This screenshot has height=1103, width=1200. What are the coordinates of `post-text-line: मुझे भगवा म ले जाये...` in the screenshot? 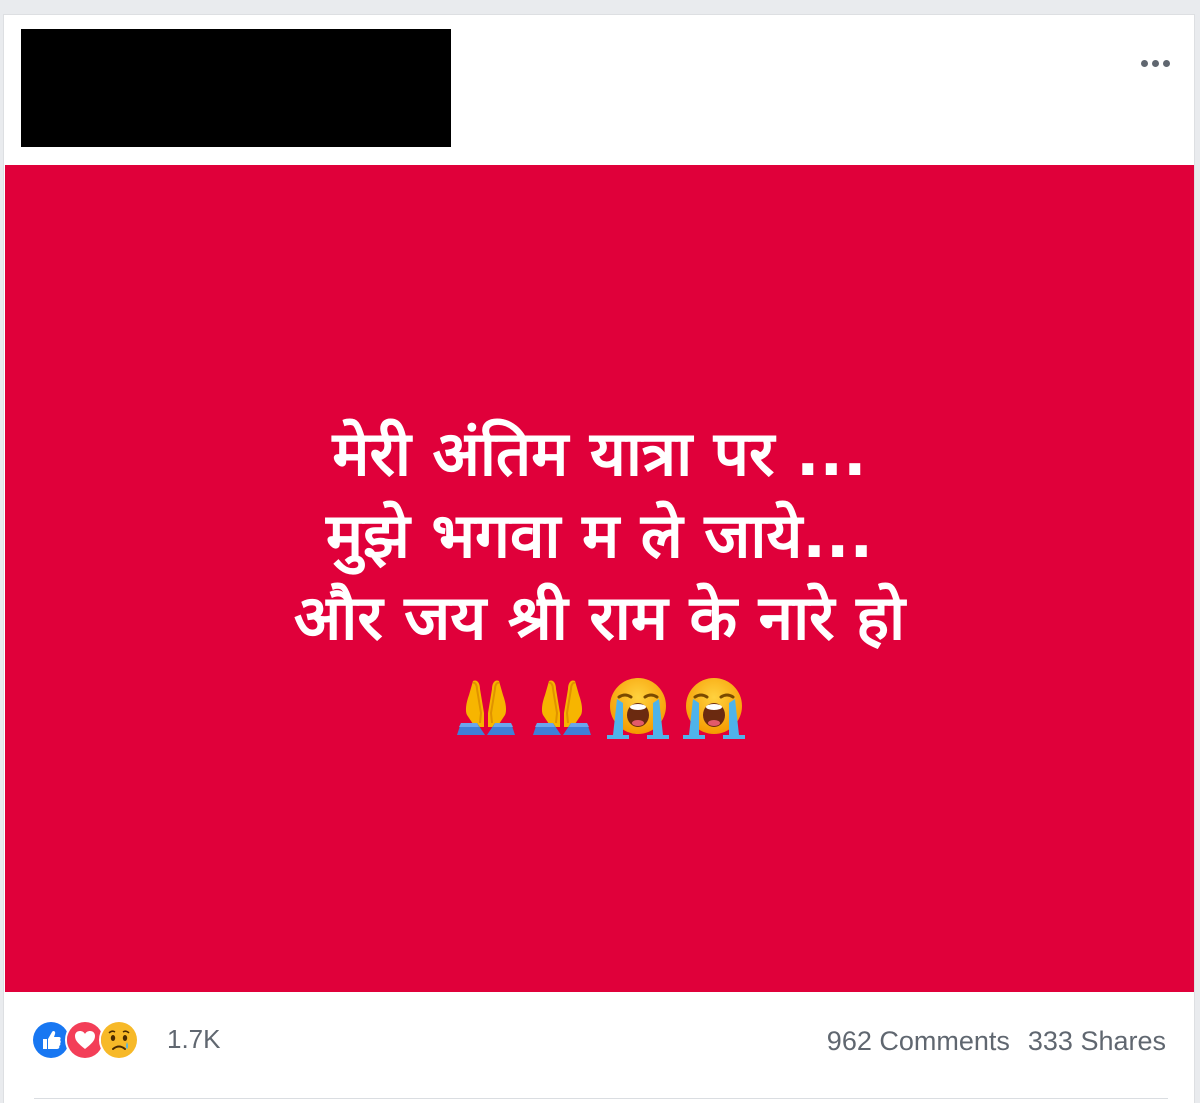 It's located at (599, 535).